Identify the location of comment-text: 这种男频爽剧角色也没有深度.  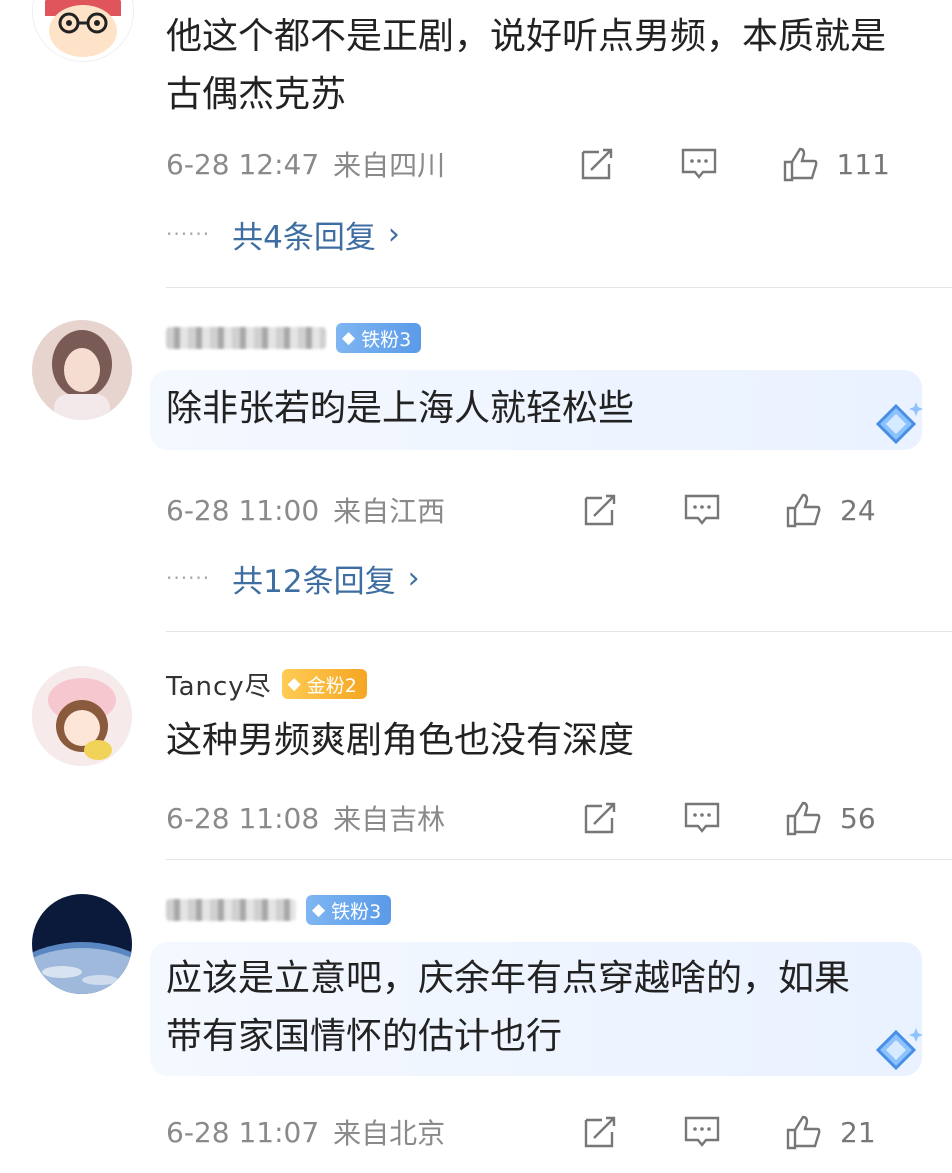
(400, 740).